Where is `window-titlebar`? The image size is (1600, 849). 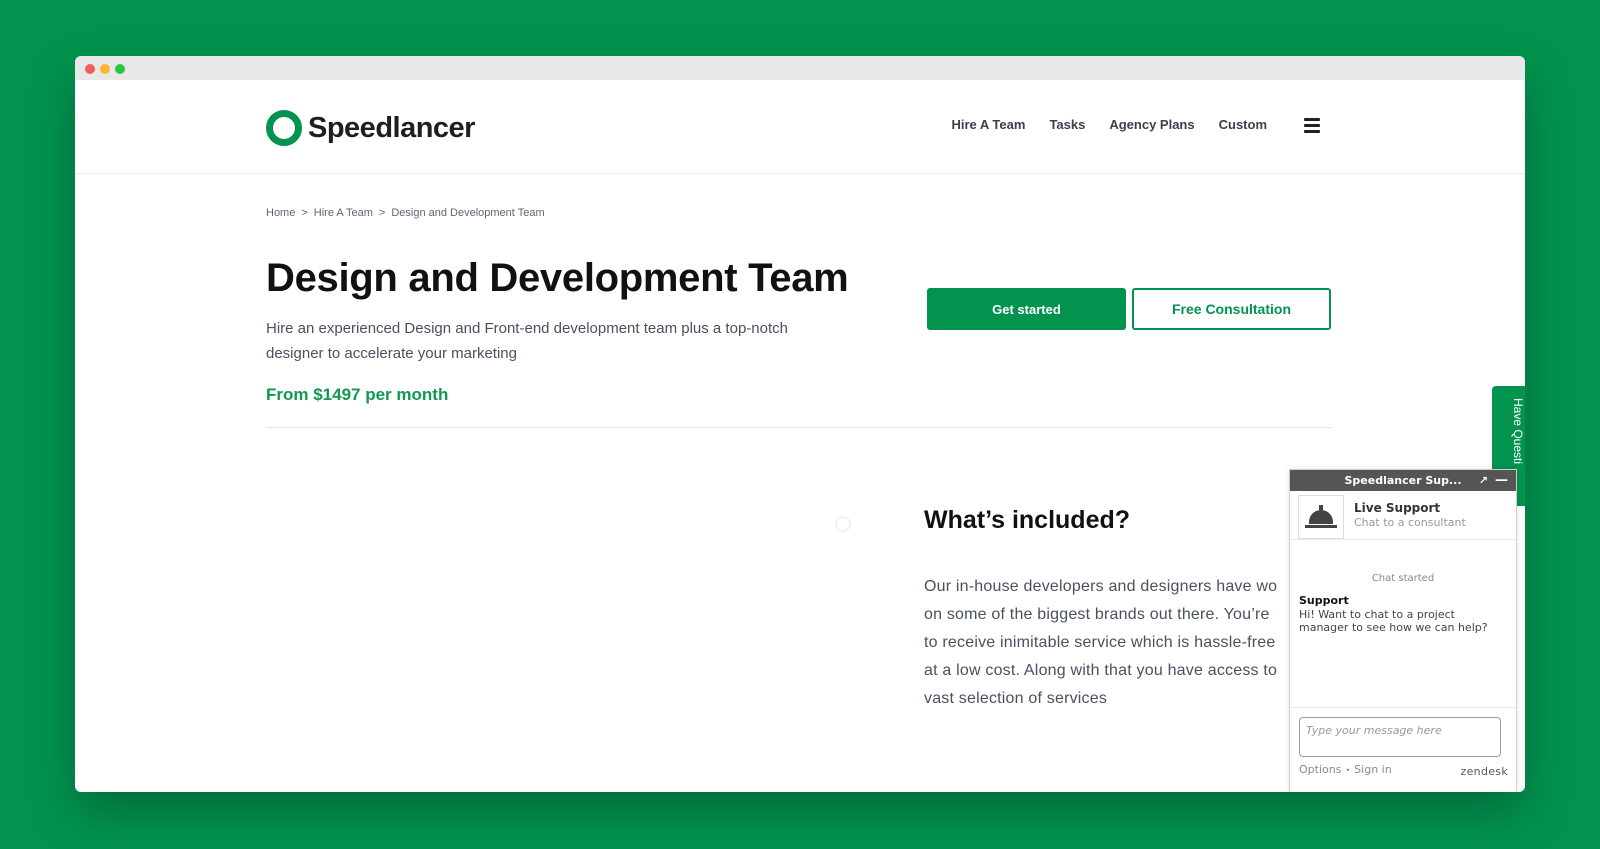
window-titlebar is located at coordinates (800, 68).